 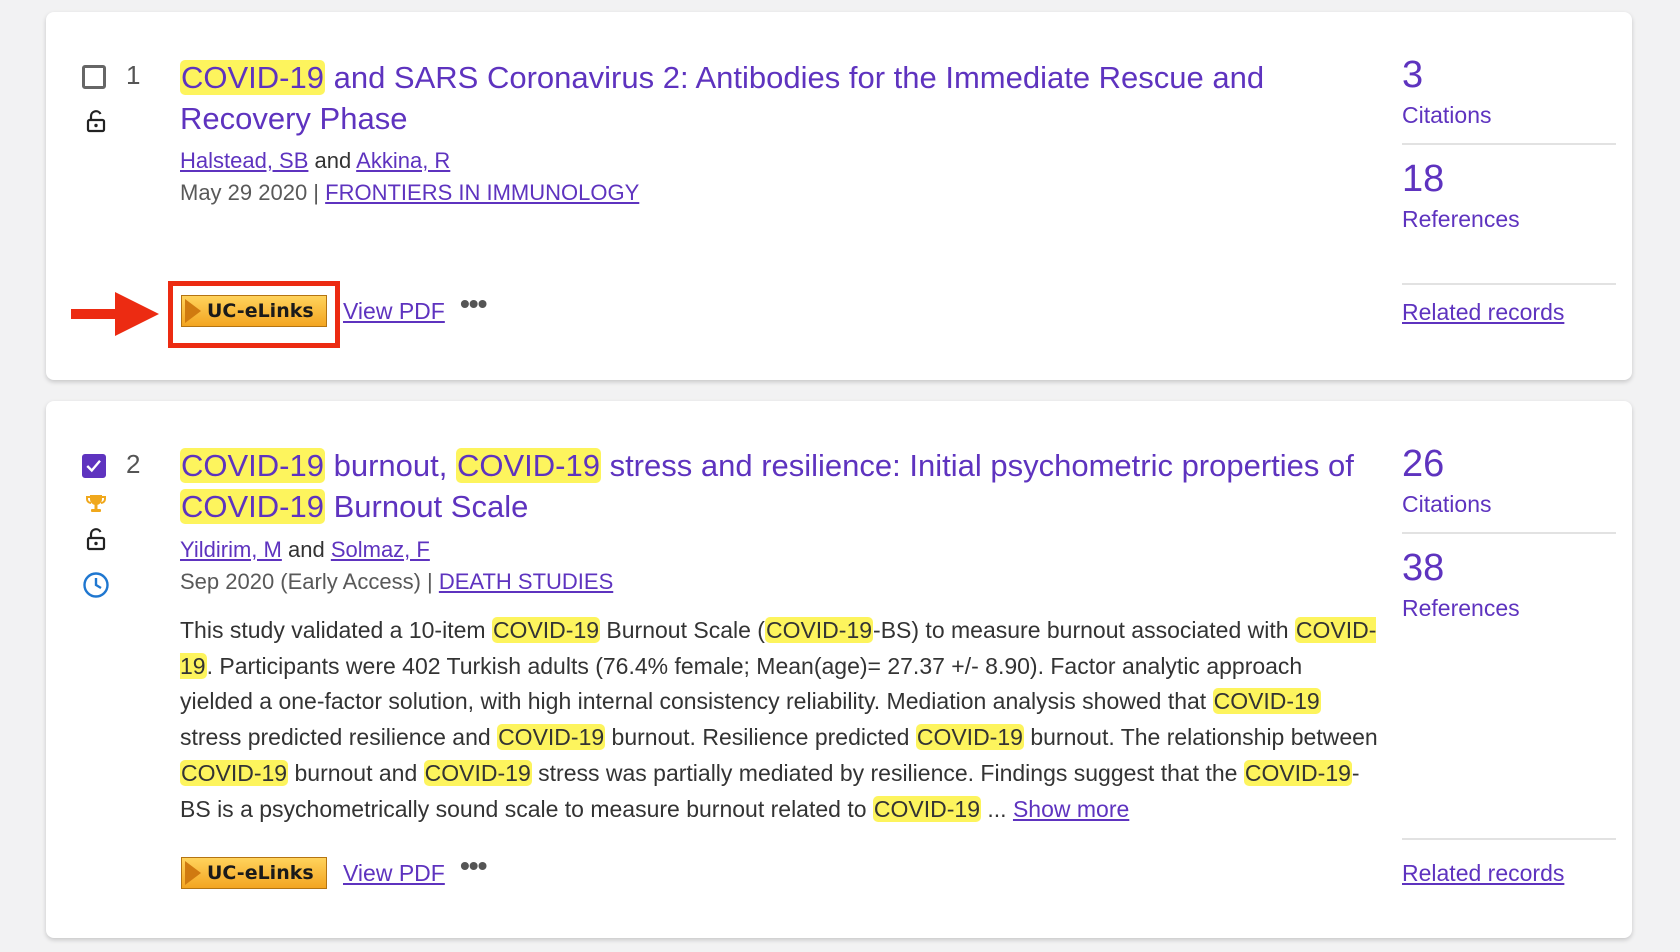 I want to click on text-segment: stress predicted resilience and, so click(x=339, y=737).